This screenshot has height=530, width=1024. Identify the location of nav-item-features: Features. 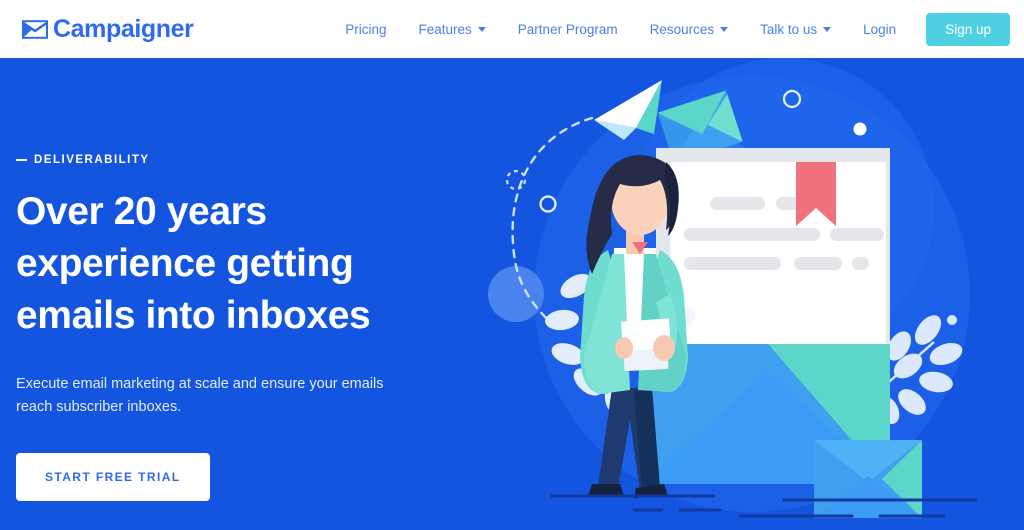
(452, 29).